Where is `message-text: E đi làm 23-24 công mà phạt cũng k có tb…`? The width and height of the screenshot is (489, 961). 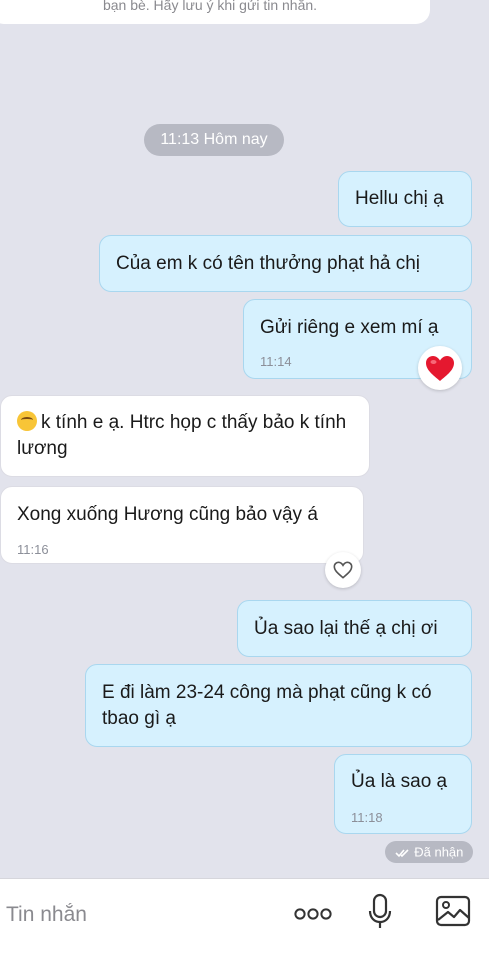
message-text: E đi làm 23-24 công mà phạt cũng k có tb… is located at coordinates (267, 705).